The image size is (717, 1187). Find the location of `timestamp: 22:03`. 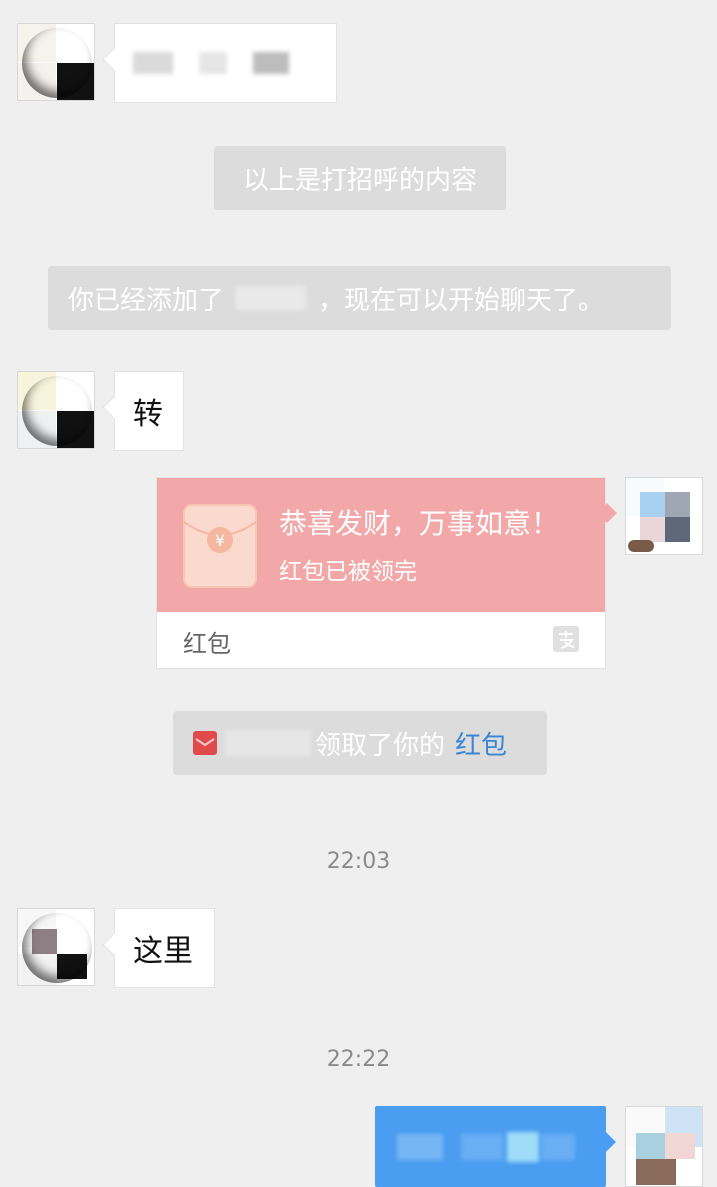

timestamp: 22:03 is located at coordinates (358, 861).